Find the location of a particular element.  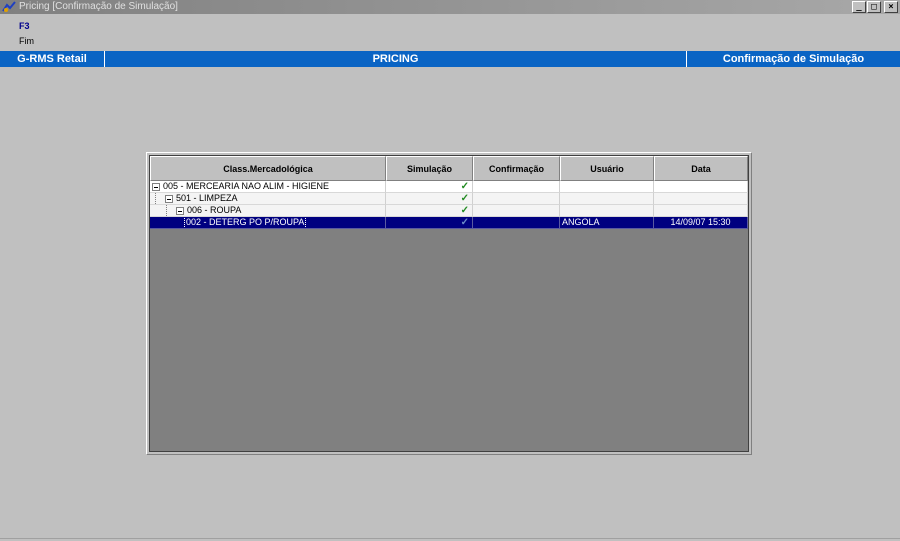

class-cell: 501 - LIMPEZA is located at coordinates (268, 199).